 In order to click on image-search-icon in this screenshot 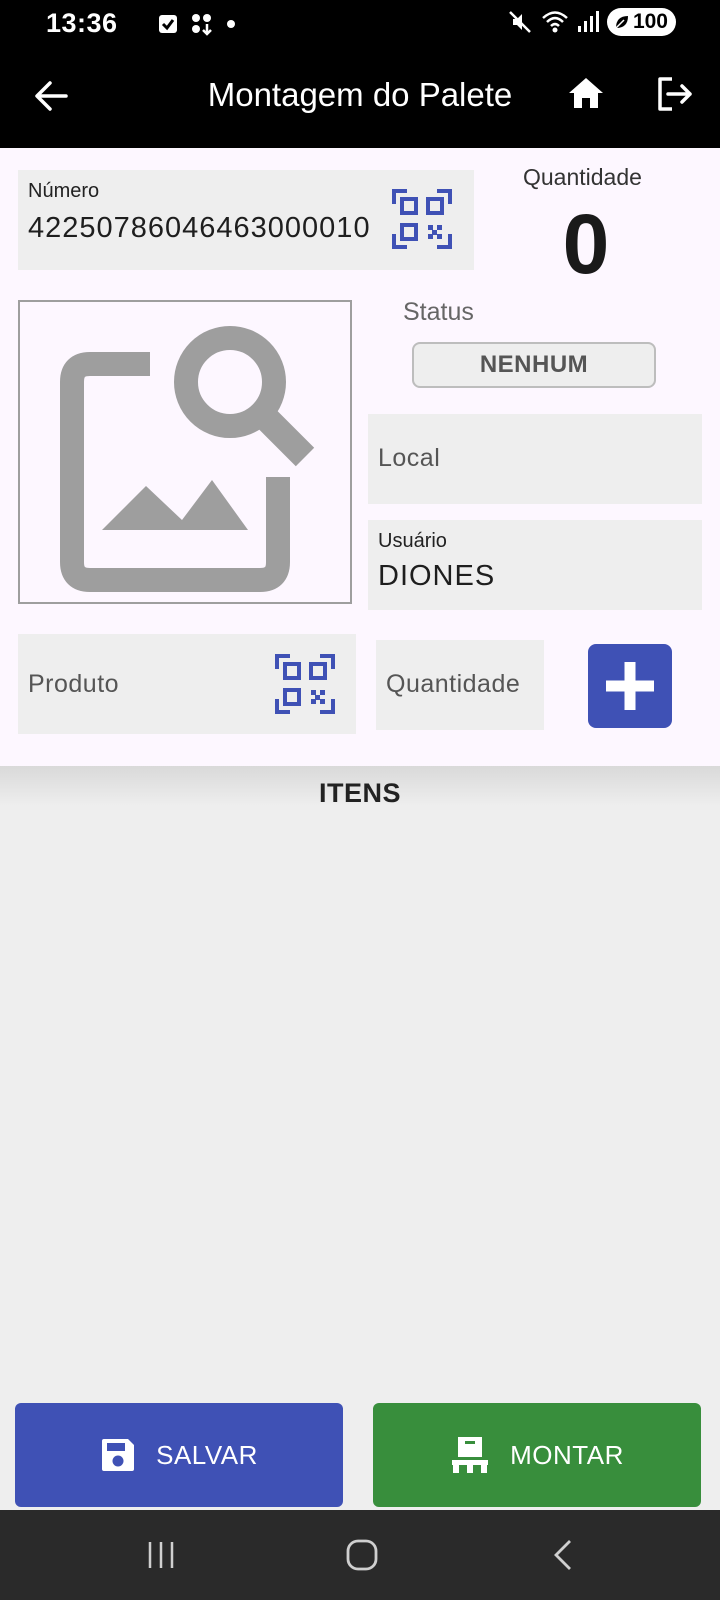, I will do `click(187, 459)`.